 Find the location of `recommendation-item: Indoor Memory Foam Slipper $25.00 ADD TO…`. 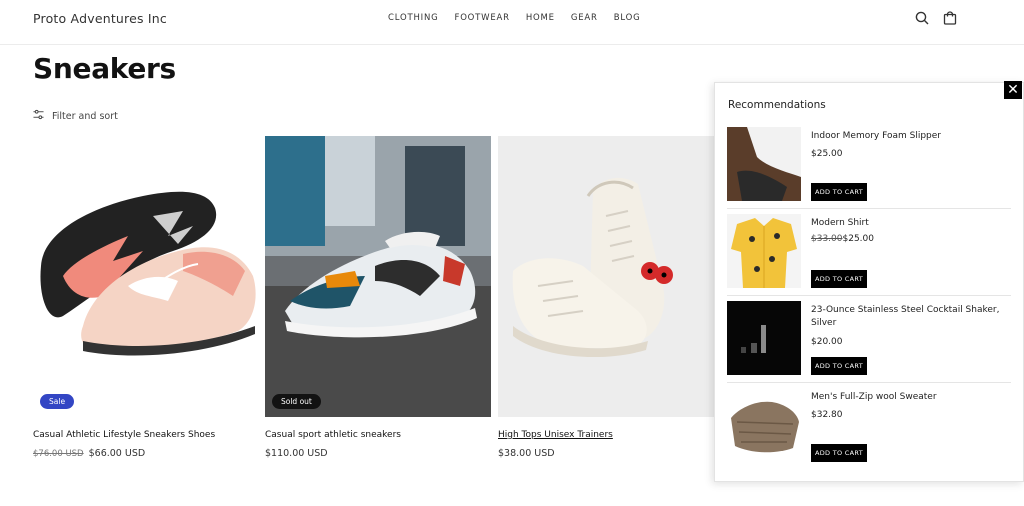

recommendation-item: Indoor Memory Foam Slipper $25.00 ADD TO… is located at coordinates (869, 170).